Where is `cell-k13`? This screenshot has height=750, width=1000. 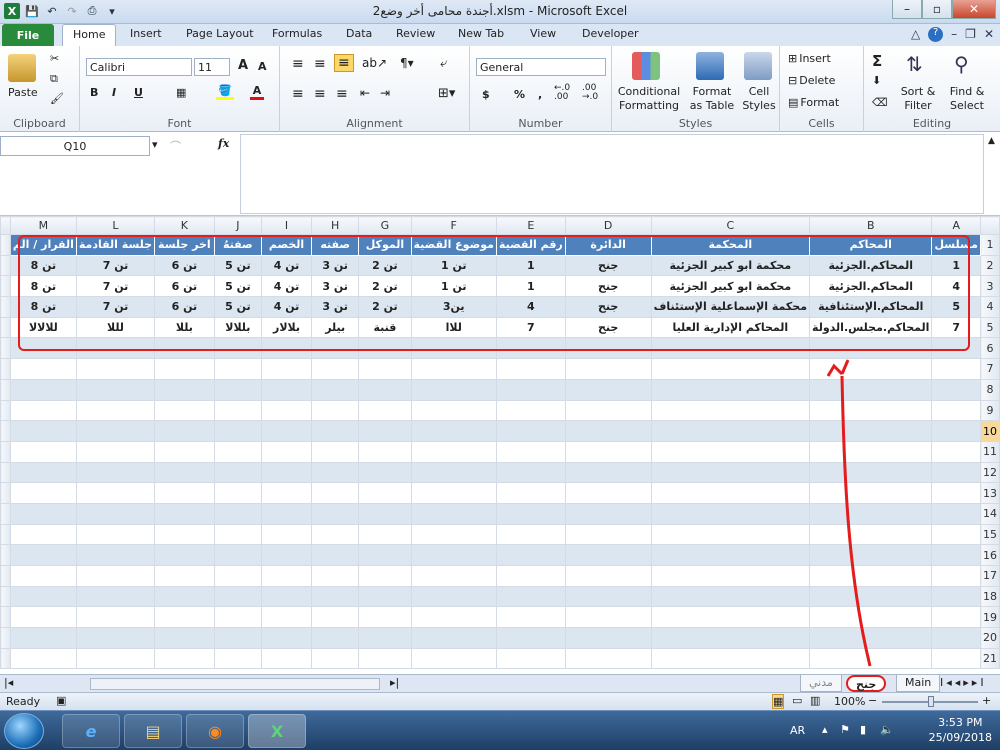
cell-k13 is located at coordinates (184, 493).